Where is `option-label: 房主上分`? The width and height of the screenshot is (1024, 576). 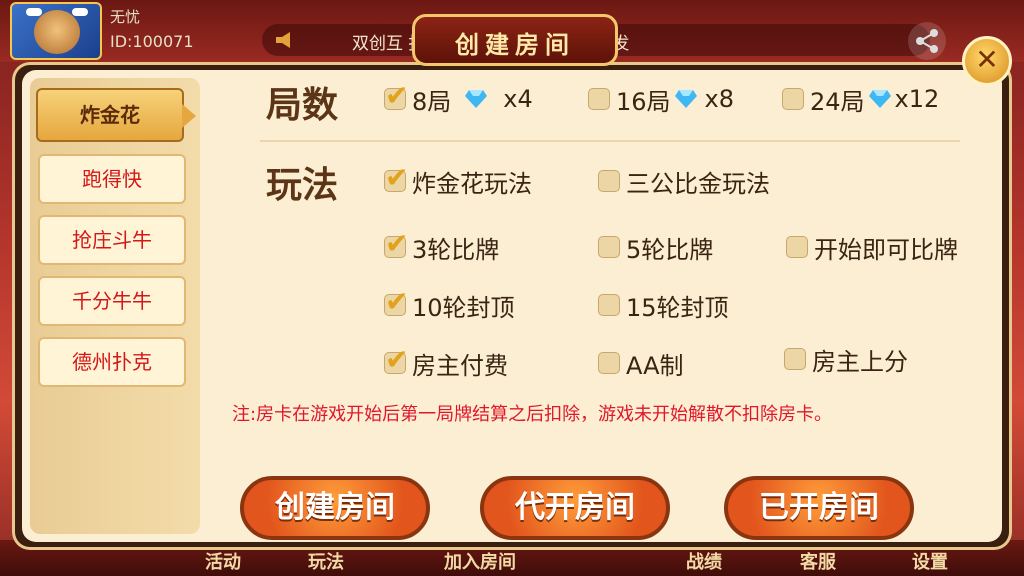 option-label: 房主上分 is located at coordinates (860, 361).